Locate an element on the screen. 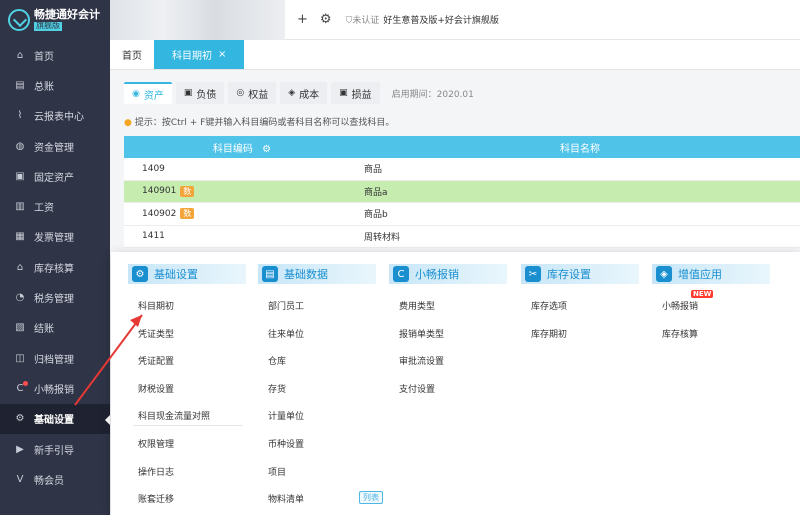 The height and width of the screenshot is (515, 800). sidebar-item-label: 总账 is located at coordinates (44, 87).